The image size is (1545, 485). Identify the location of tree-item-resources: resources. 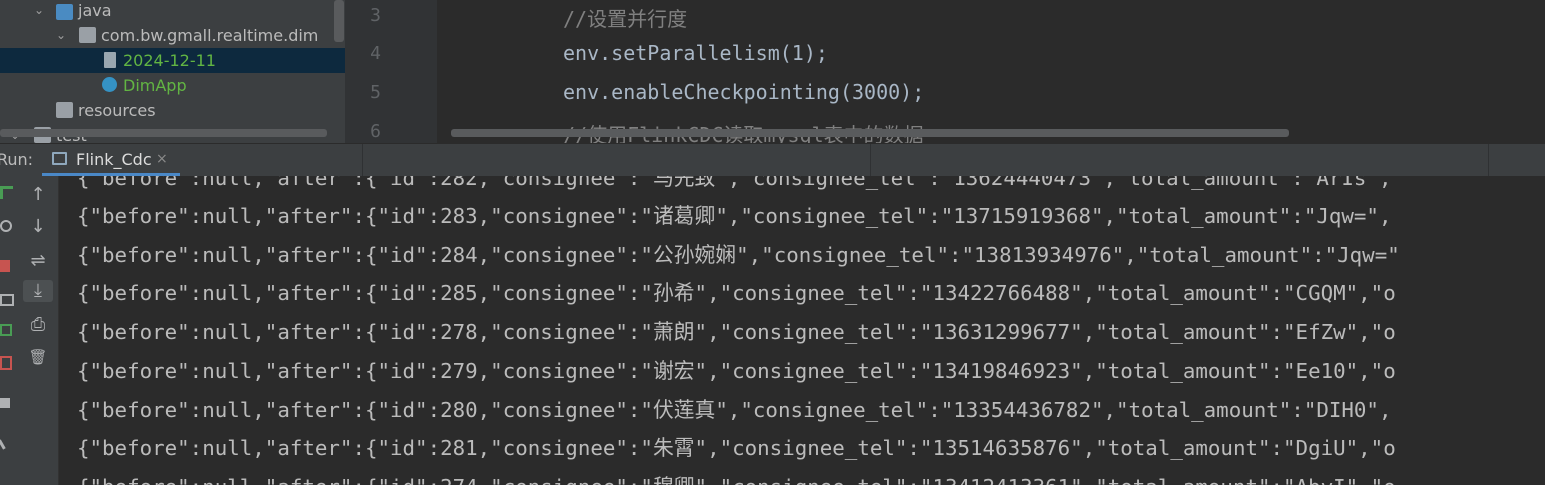
(172, 110).